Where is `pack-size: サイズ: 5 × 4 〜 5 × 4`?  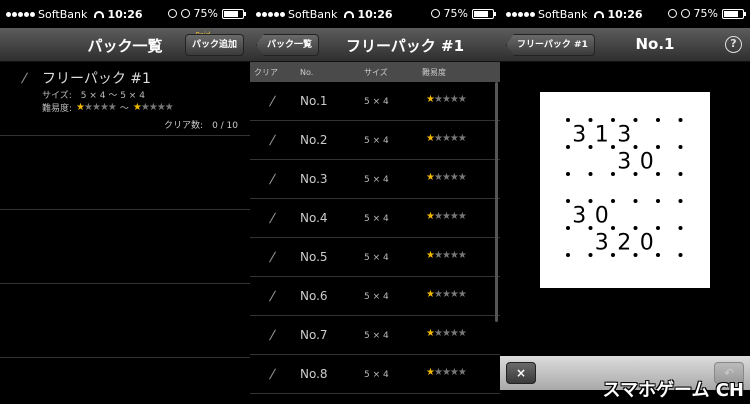
pack-size: サイズ: 5 × 4 〜 5 × 4 is located at coordinates (93, 96).